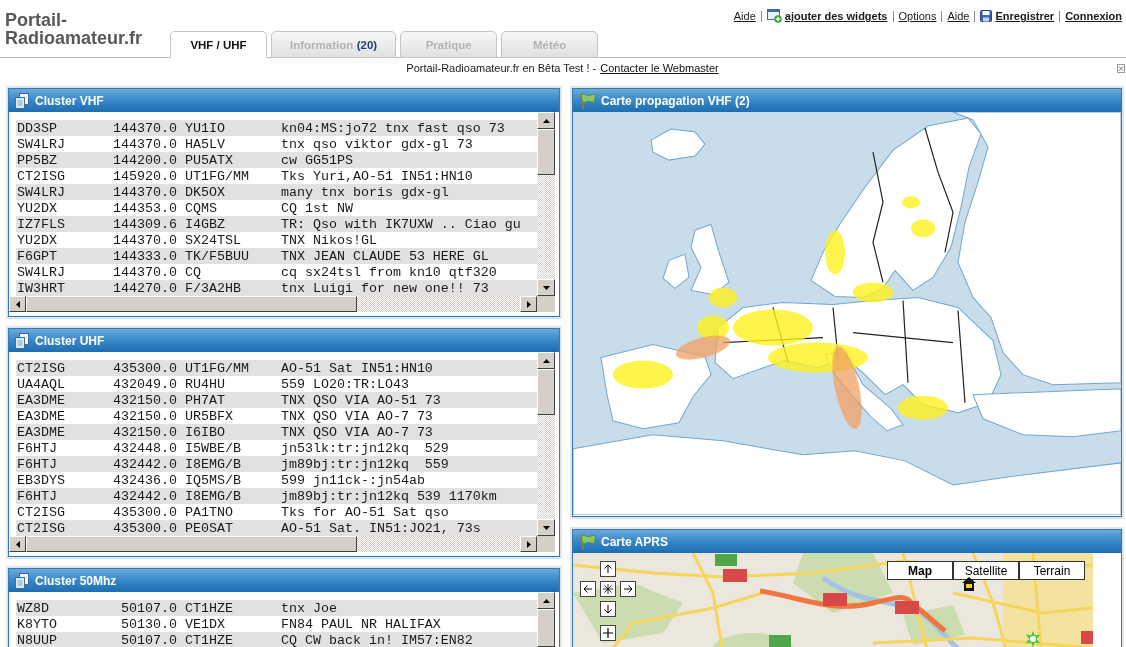 This screenshot has height=647, width=1126. Describe the element at coordinates (204, 144) in the screenshot. I see `dx-callsign-text: HA5LV` at that location.